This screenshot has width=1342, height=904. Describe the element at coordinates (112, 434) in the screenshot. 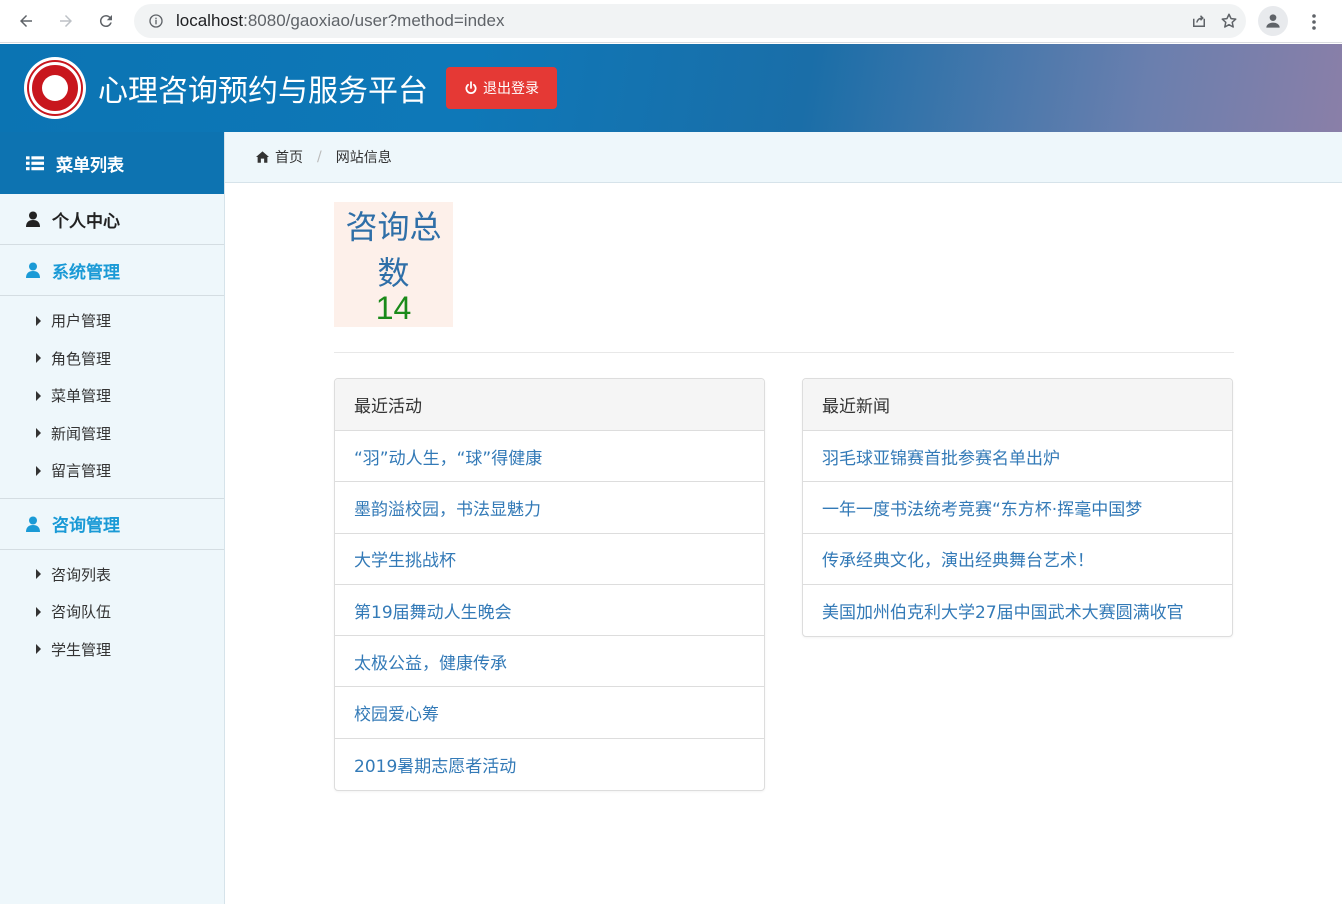

I see `sidebar-item-news-management: 新闻管理` at that location.